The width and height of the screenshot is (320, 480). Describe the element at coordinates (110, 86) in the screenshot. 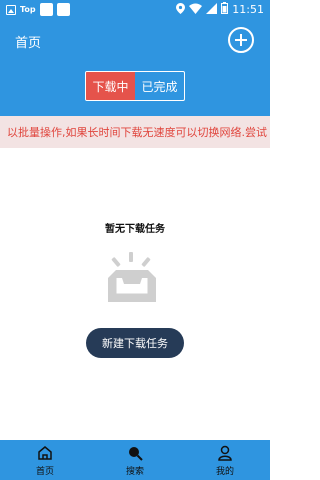

I see `tab-downloading: 下载中` at that location.